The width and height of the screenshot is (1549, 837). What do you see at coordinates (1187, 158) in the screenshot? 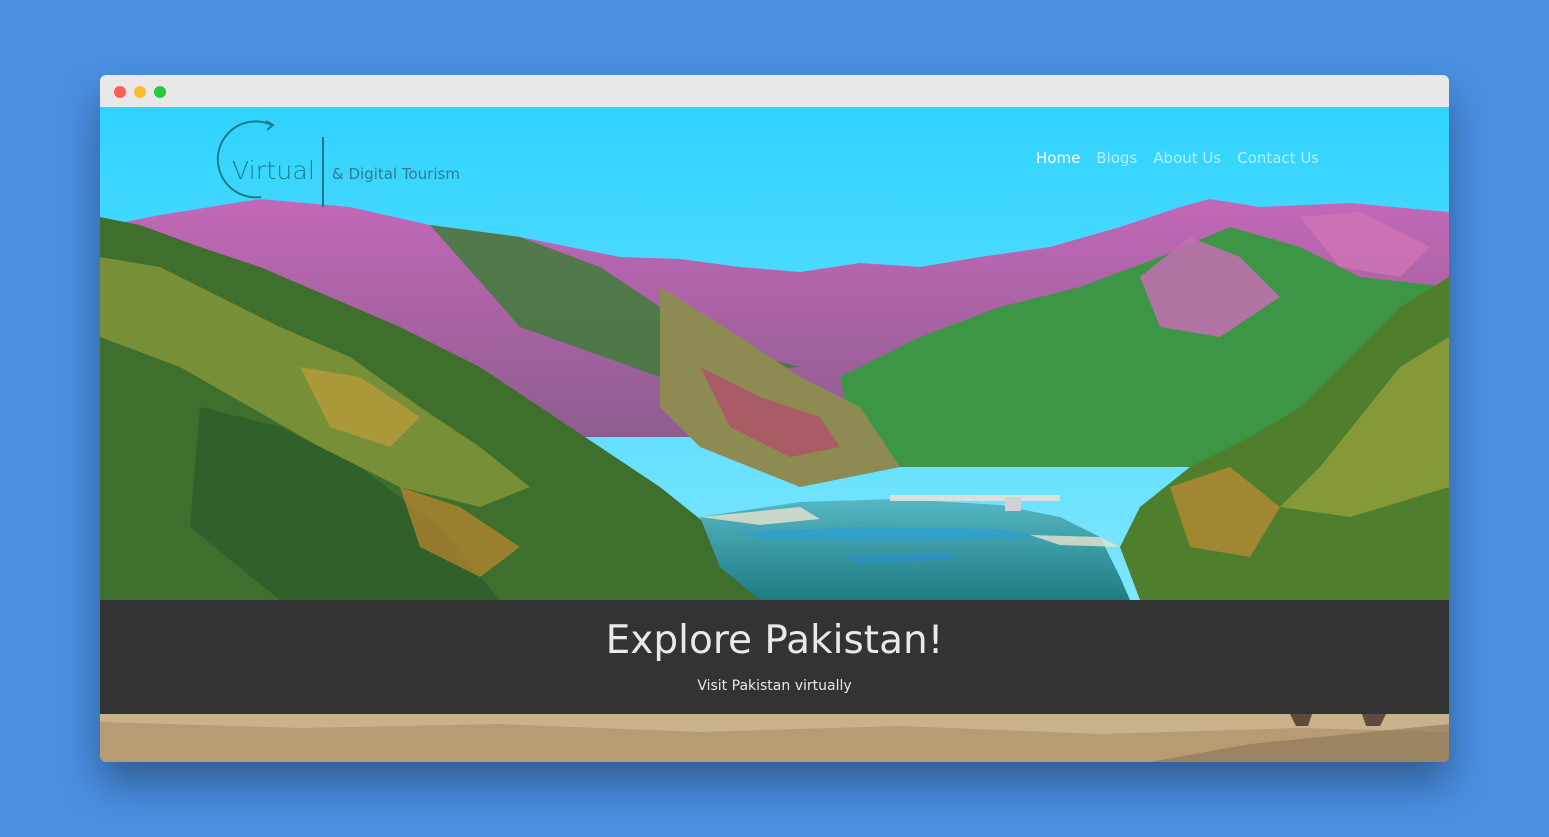
I see `nav-about-us: About Us` at bounding box center [1187, 158].